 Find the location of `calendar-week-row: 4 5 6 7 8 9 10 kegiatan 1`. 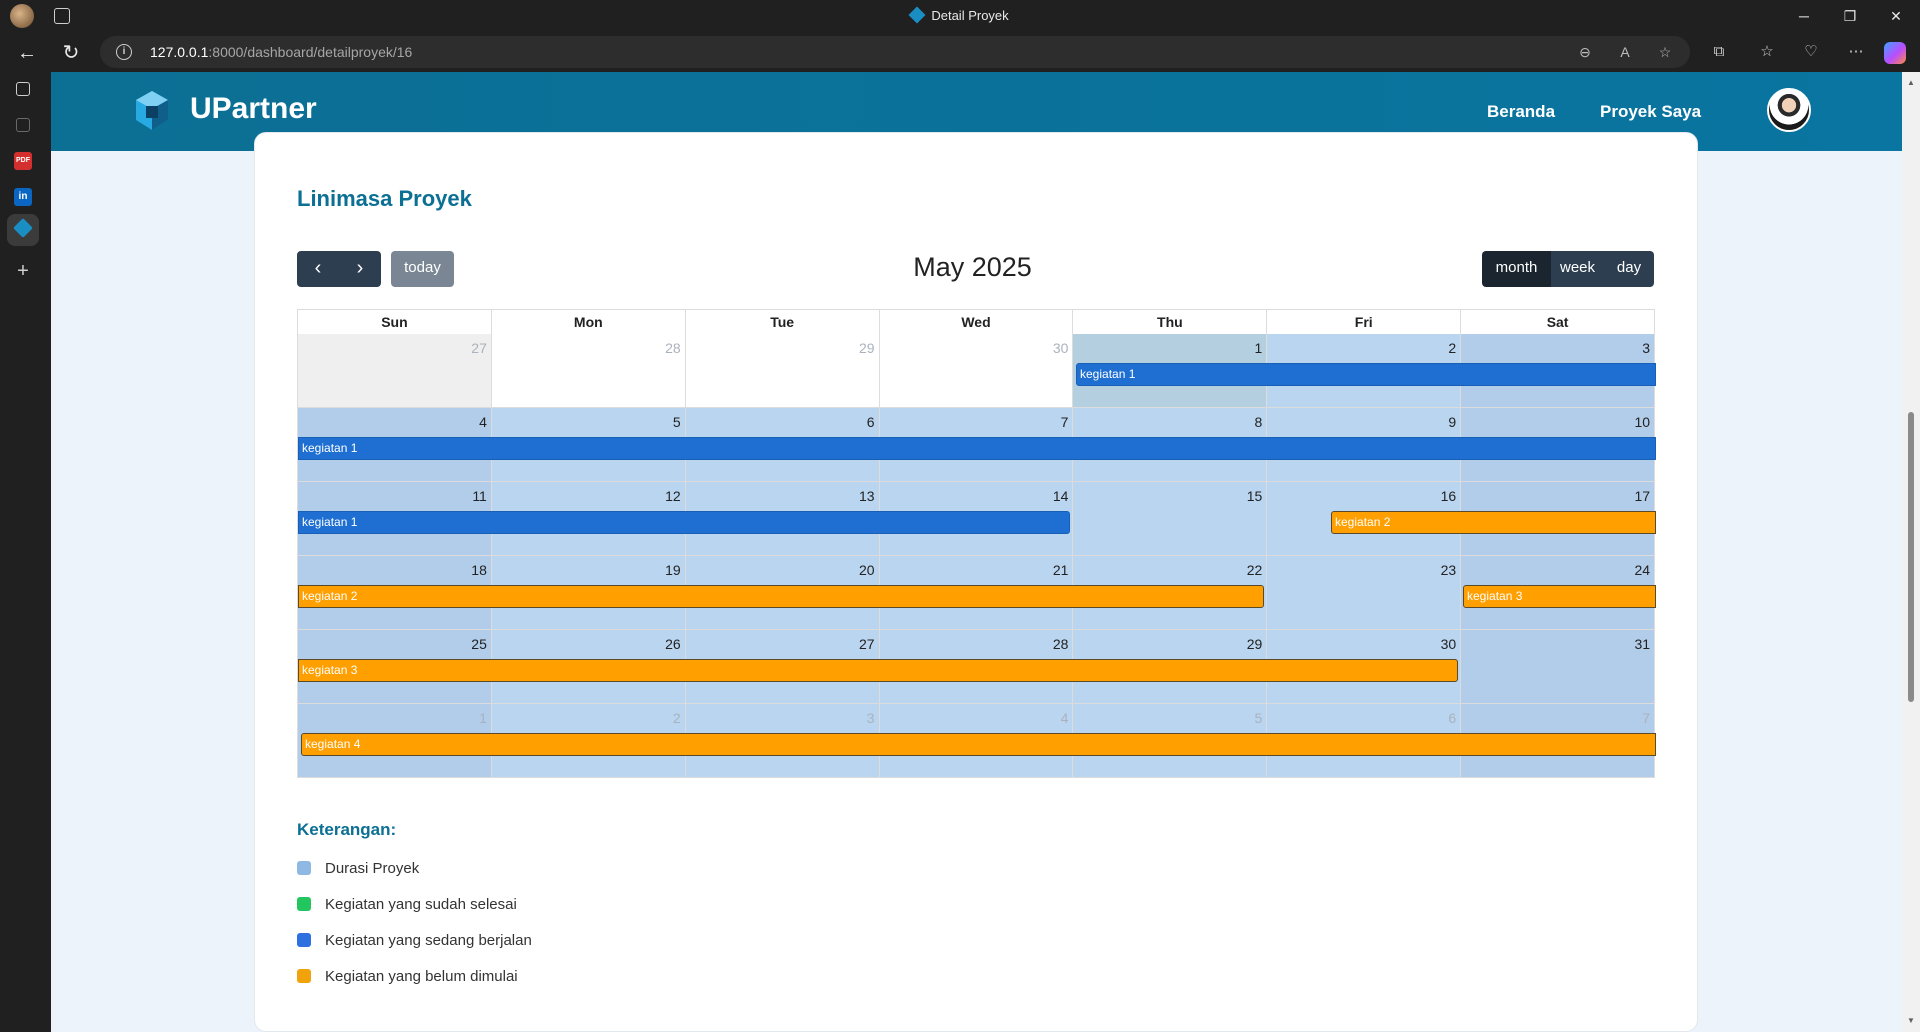

calendar-week-row: 4 5 6 7 8 9 10 kegiatan 1 is located at coordinates (976, 445).